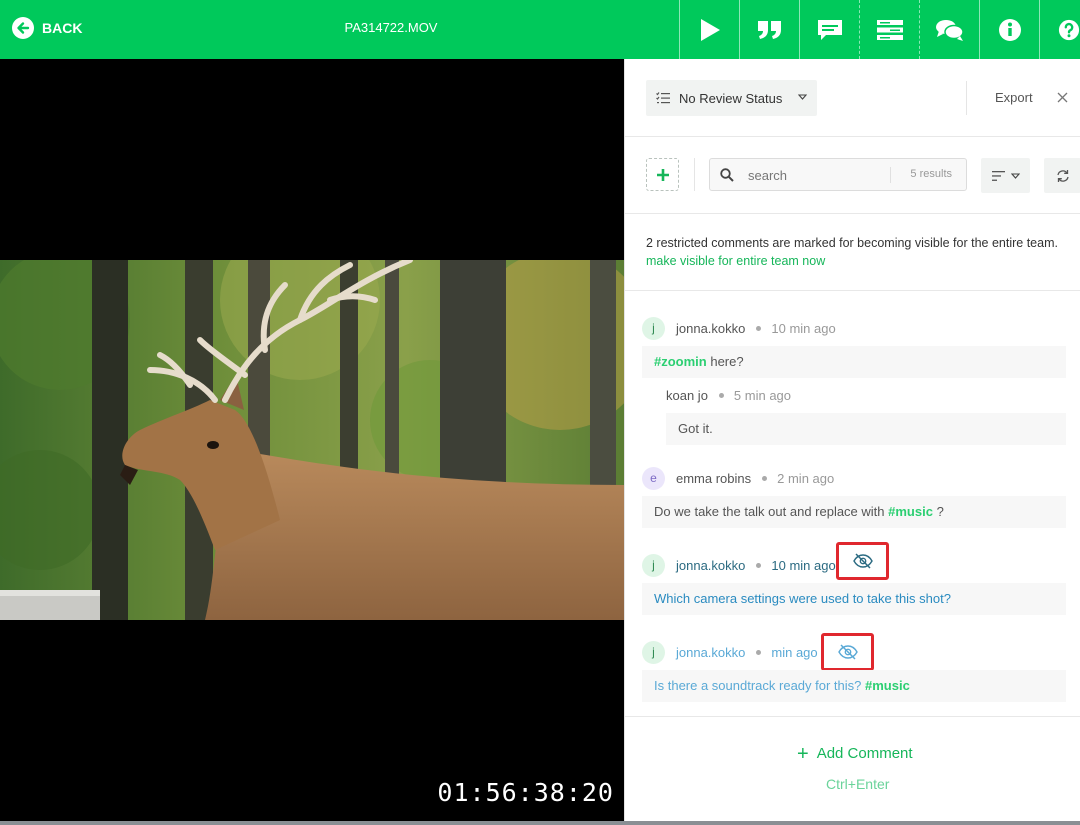  What do you see at coordinates (866, 429) in the screenshot?
I see `reply-body: Got it.` at bounding box center [866, 429].